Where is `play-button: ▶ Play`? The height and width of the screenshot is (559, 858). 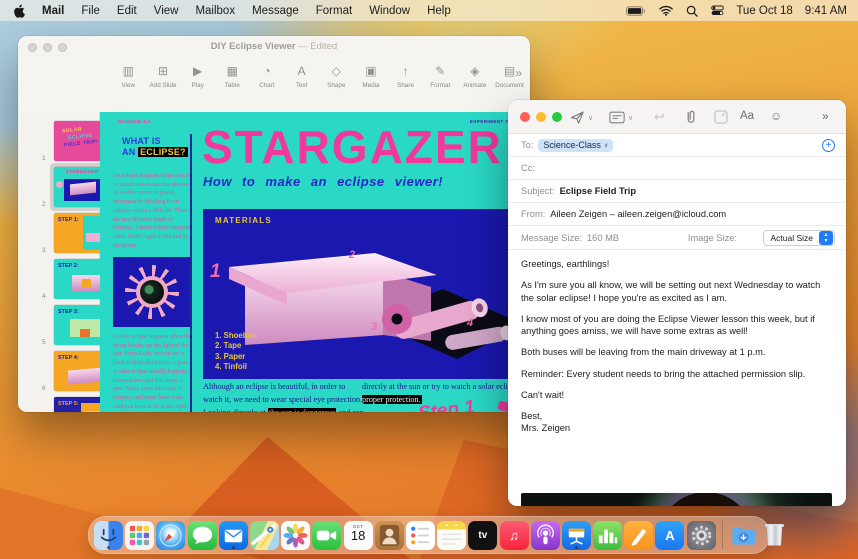 play-button: ▶ Play is located at coordinates (197, 85).